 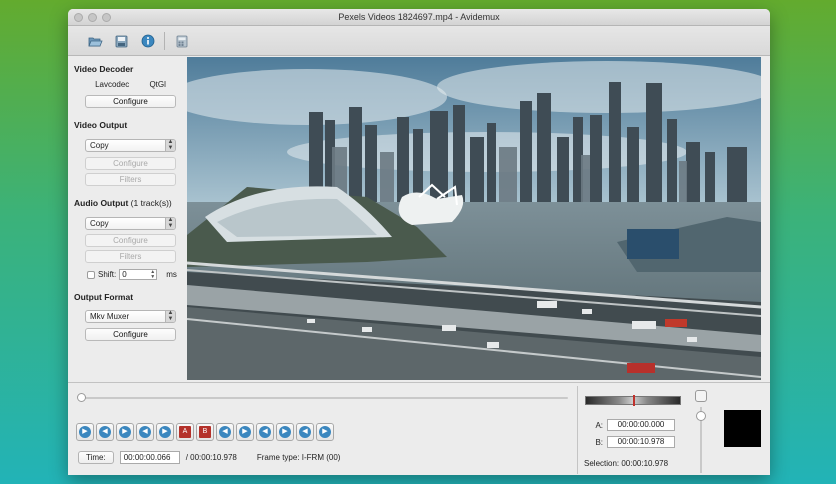 I want to click on navigation-buttons: ▶ ◀ ▶ ◀ ▶ A B ◀ ▶ ◀ ▶ ◀ ▶, so click(x=205, y=432).